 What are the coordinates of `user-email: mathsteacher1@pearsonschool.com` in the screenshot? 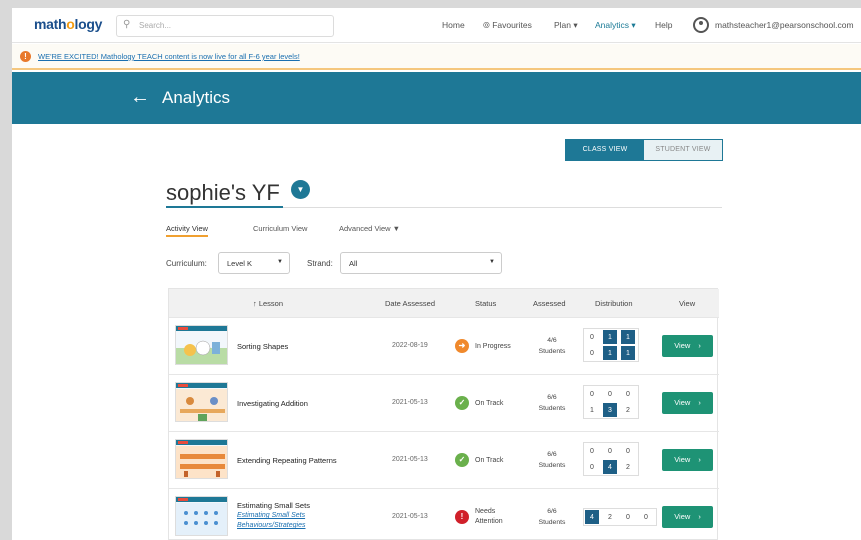 It's located at (784, 25).